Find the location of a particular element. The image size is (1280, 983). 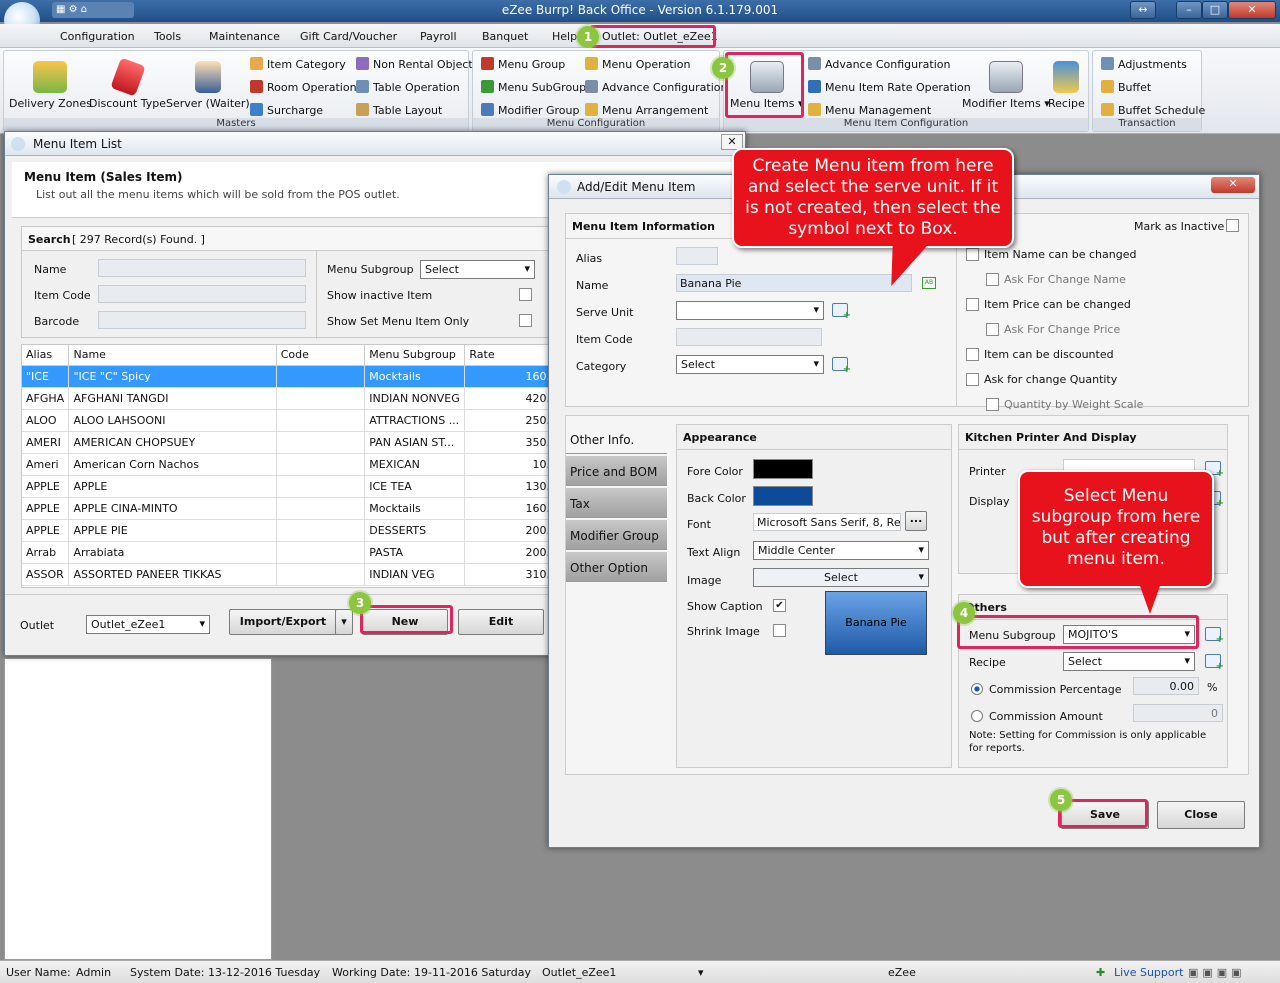

search-name-input is located at coordinates (202, 268).